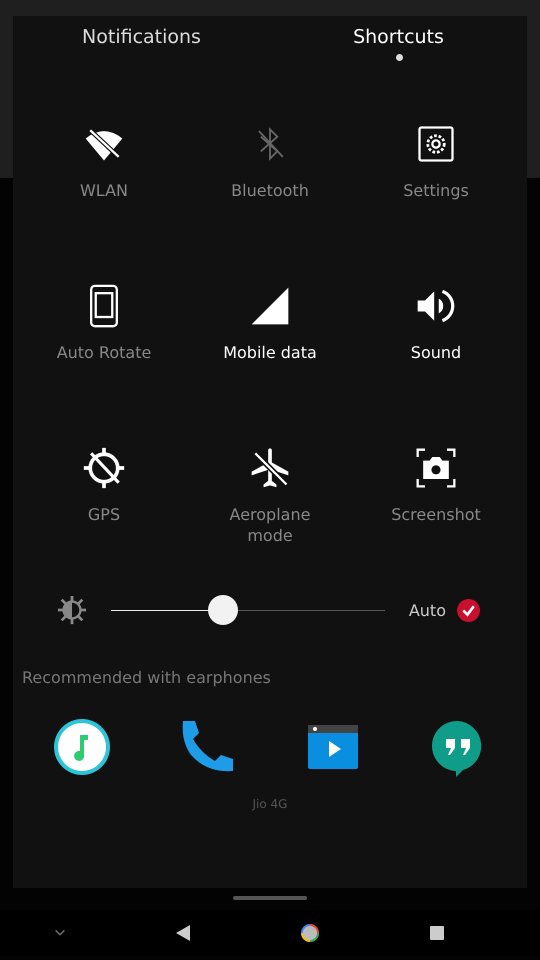  I want to click on quick-tile: Settings, so click(436, 203).